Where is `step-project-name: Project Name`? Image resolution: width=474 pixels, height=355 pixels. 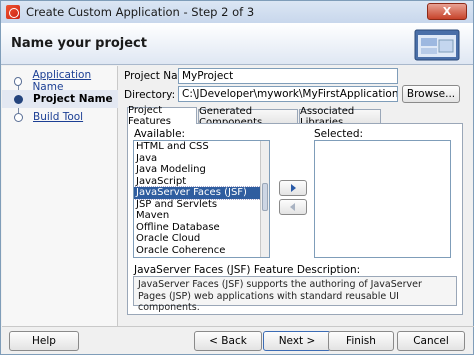
step-project-name: Project Name is located at coordinates (60, 99).